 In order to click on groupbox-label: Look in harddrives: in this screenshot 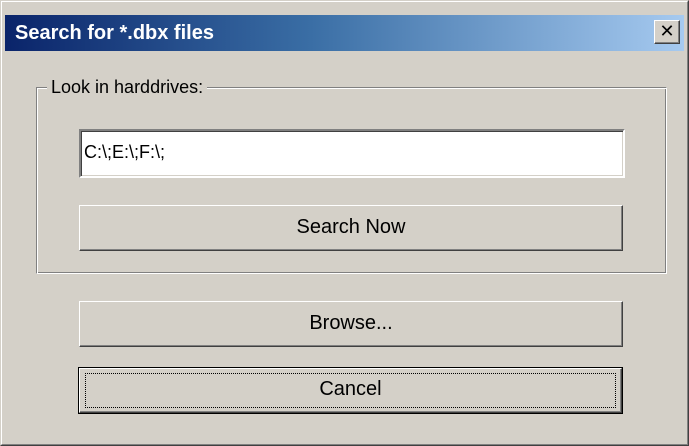, I will do `click(127, 87)`.